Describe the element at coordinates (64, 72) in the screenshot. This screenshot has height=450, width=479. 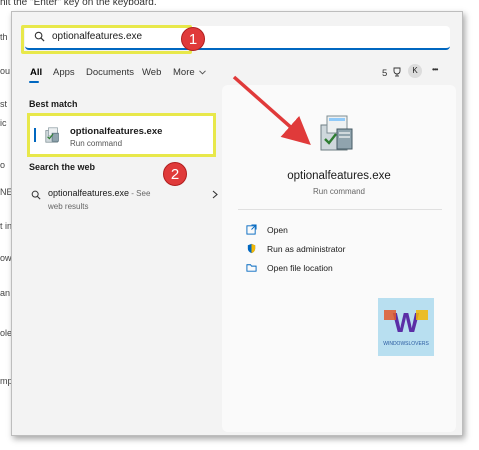
I see `tab-apps: Apps` at that location.